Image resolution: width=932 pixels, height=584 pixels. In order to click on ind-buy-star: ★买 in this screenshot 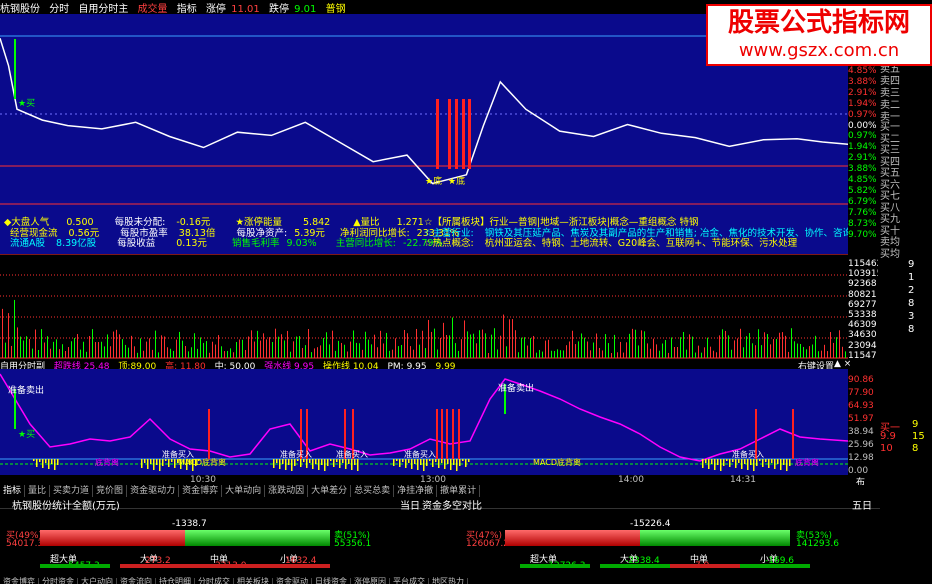, I will do `click(27, 435)`.